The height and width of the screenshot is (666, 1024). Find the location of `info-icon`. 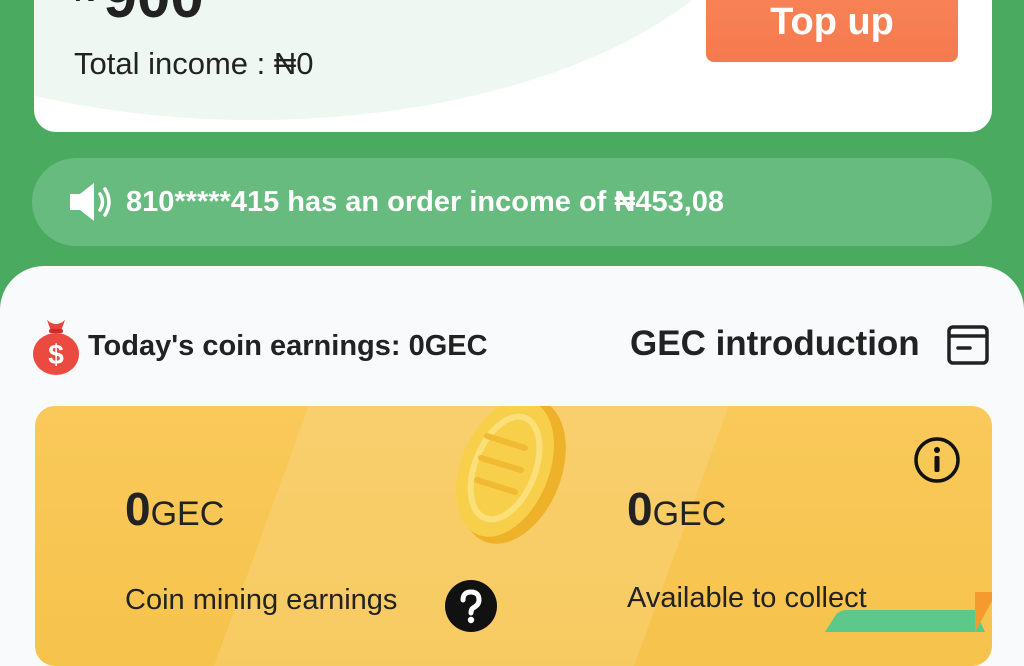

info-icon is located at coordinates (937, 460).